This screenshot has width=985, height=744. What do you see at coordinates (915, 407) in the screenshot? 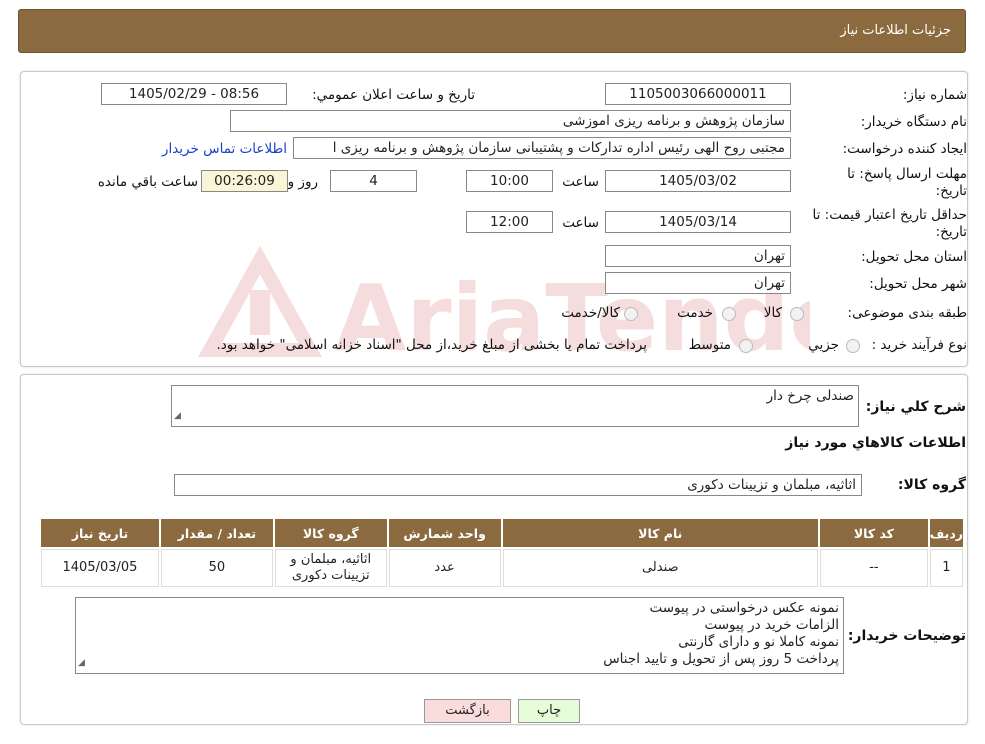
I see `summary-label: شرح کلي نياز:` at bounding box center [915, 407].